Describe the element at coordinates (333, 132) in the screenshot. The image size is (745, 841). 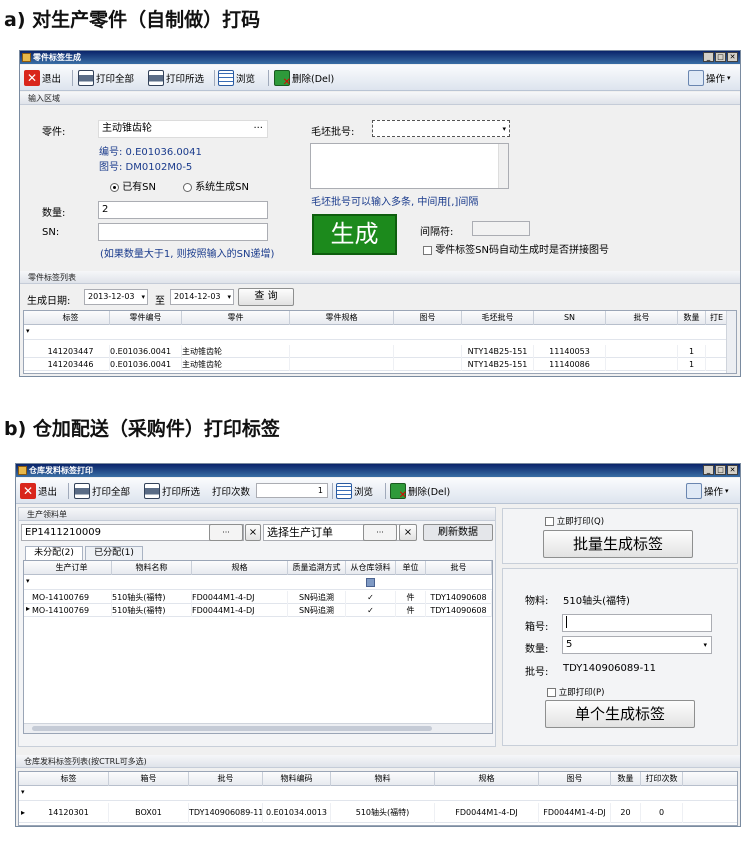
I see `blank-batch-label: 毛坯批号:` at that location.